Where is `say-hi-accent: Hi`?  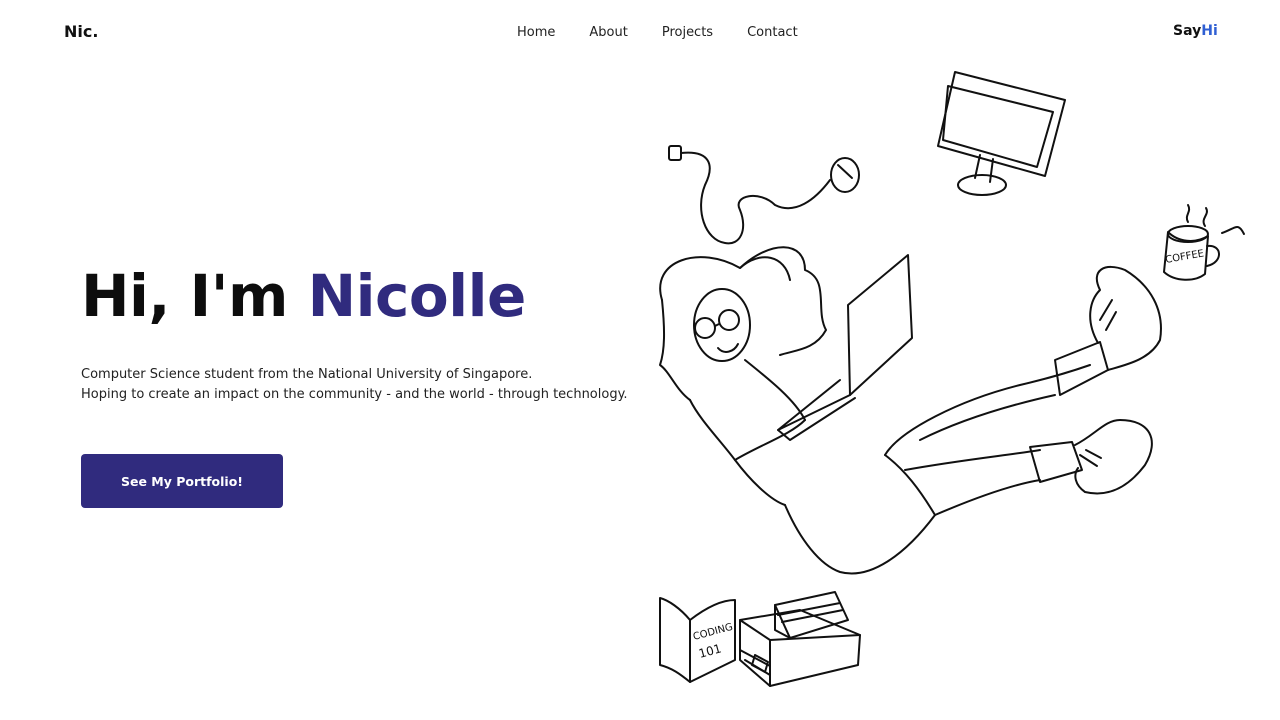 say-hi-accent: Hi is located at coordinates (1209, 31).